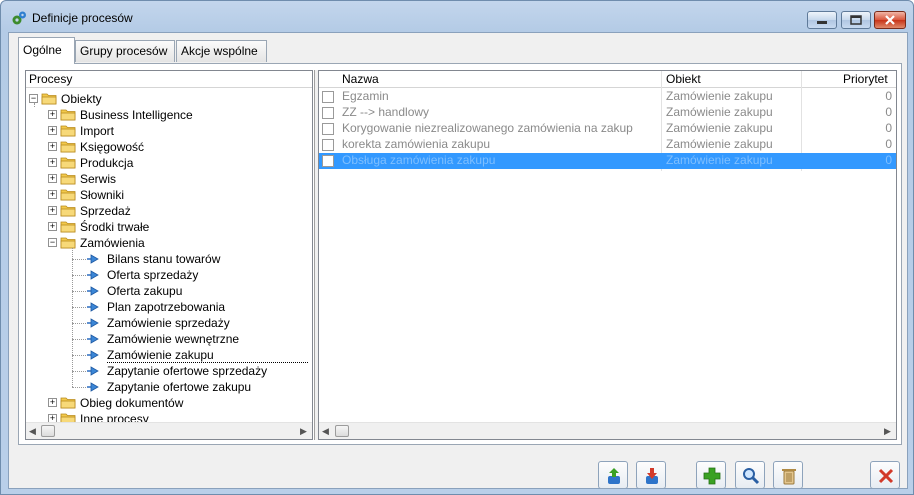 The width and height of the screenshot is (914, 495). I want to click on delete-button, so click(788, 475).